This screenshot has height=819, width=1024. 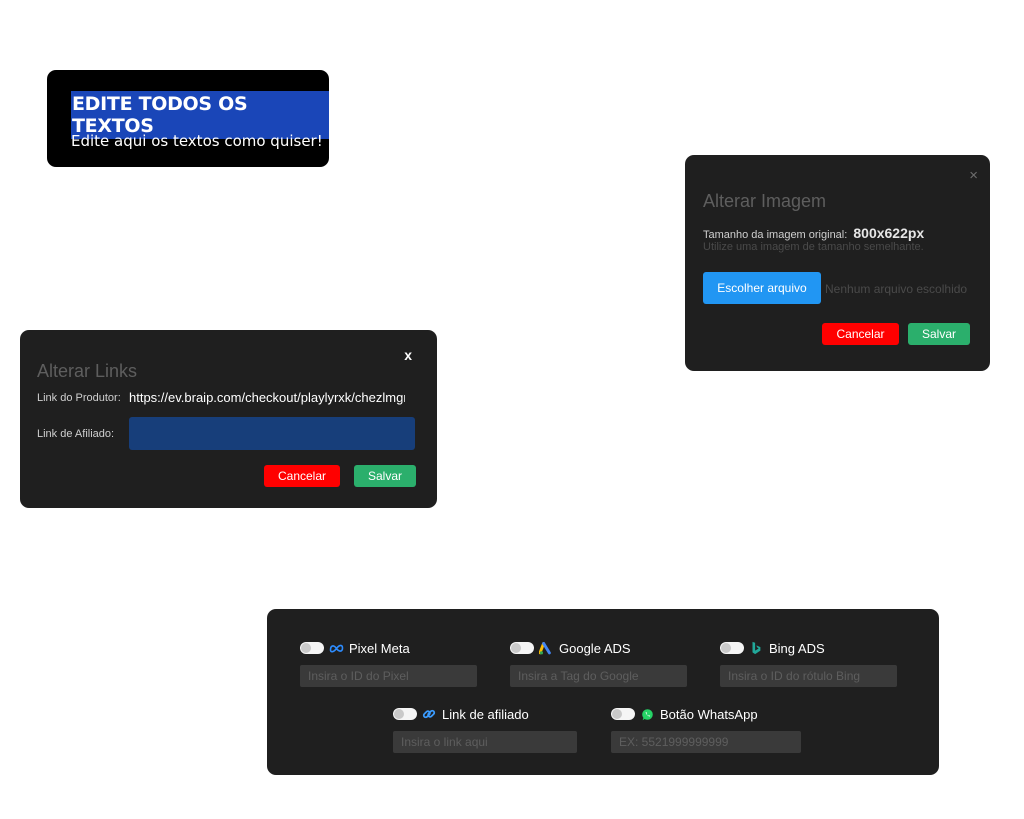 I want to click on pixel-meta-group: Pixel Meta Insira o ID do Pixel, so click(x=388, y=663).